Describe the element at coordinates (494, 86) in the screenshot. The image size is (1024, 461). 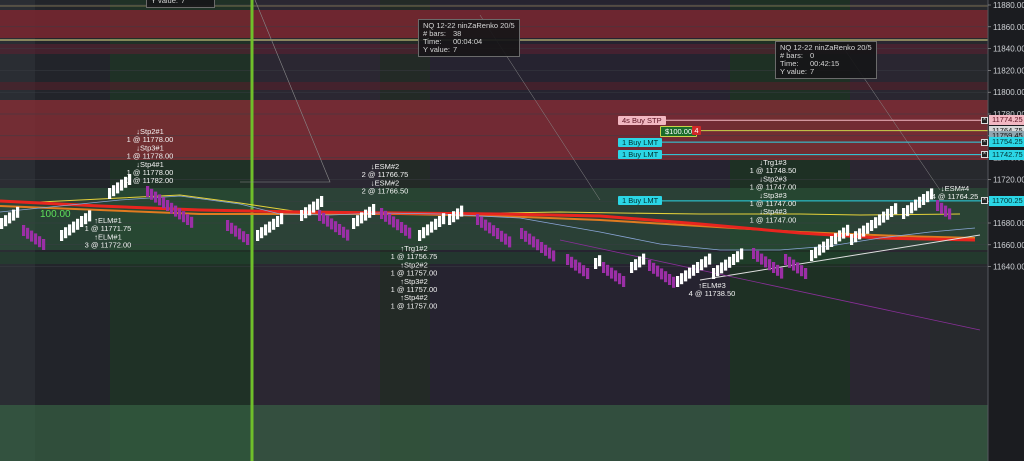
I see `resistance-zone` at that location.